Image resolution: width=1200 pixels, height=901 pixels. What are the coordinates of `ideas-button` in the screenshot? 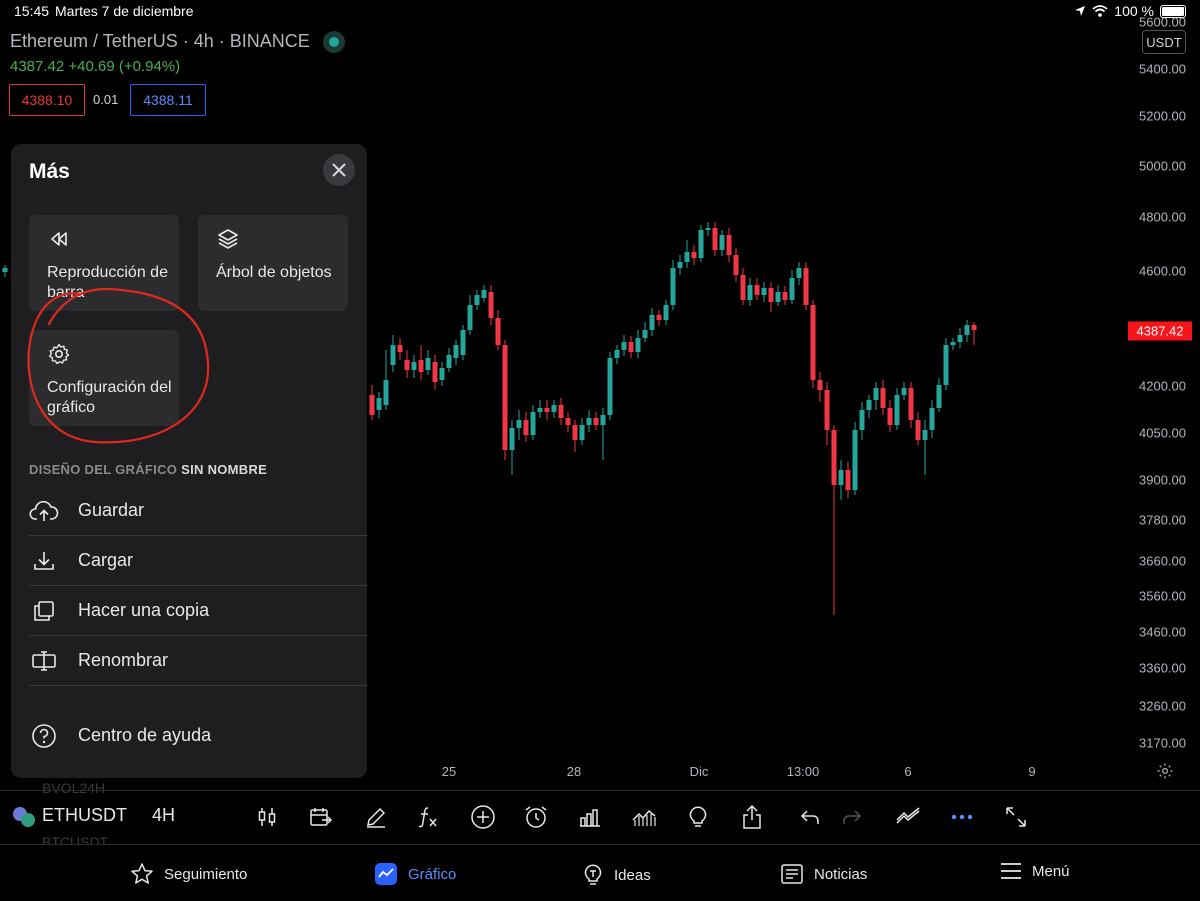 It's located at (698, 817).